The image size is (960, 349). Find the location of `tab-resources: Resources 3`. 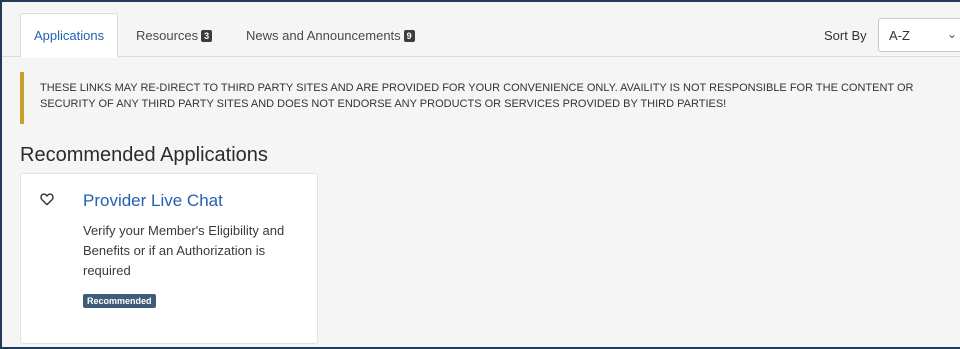

tab-resources: Resources 3 is located at coordinates (174, 35).